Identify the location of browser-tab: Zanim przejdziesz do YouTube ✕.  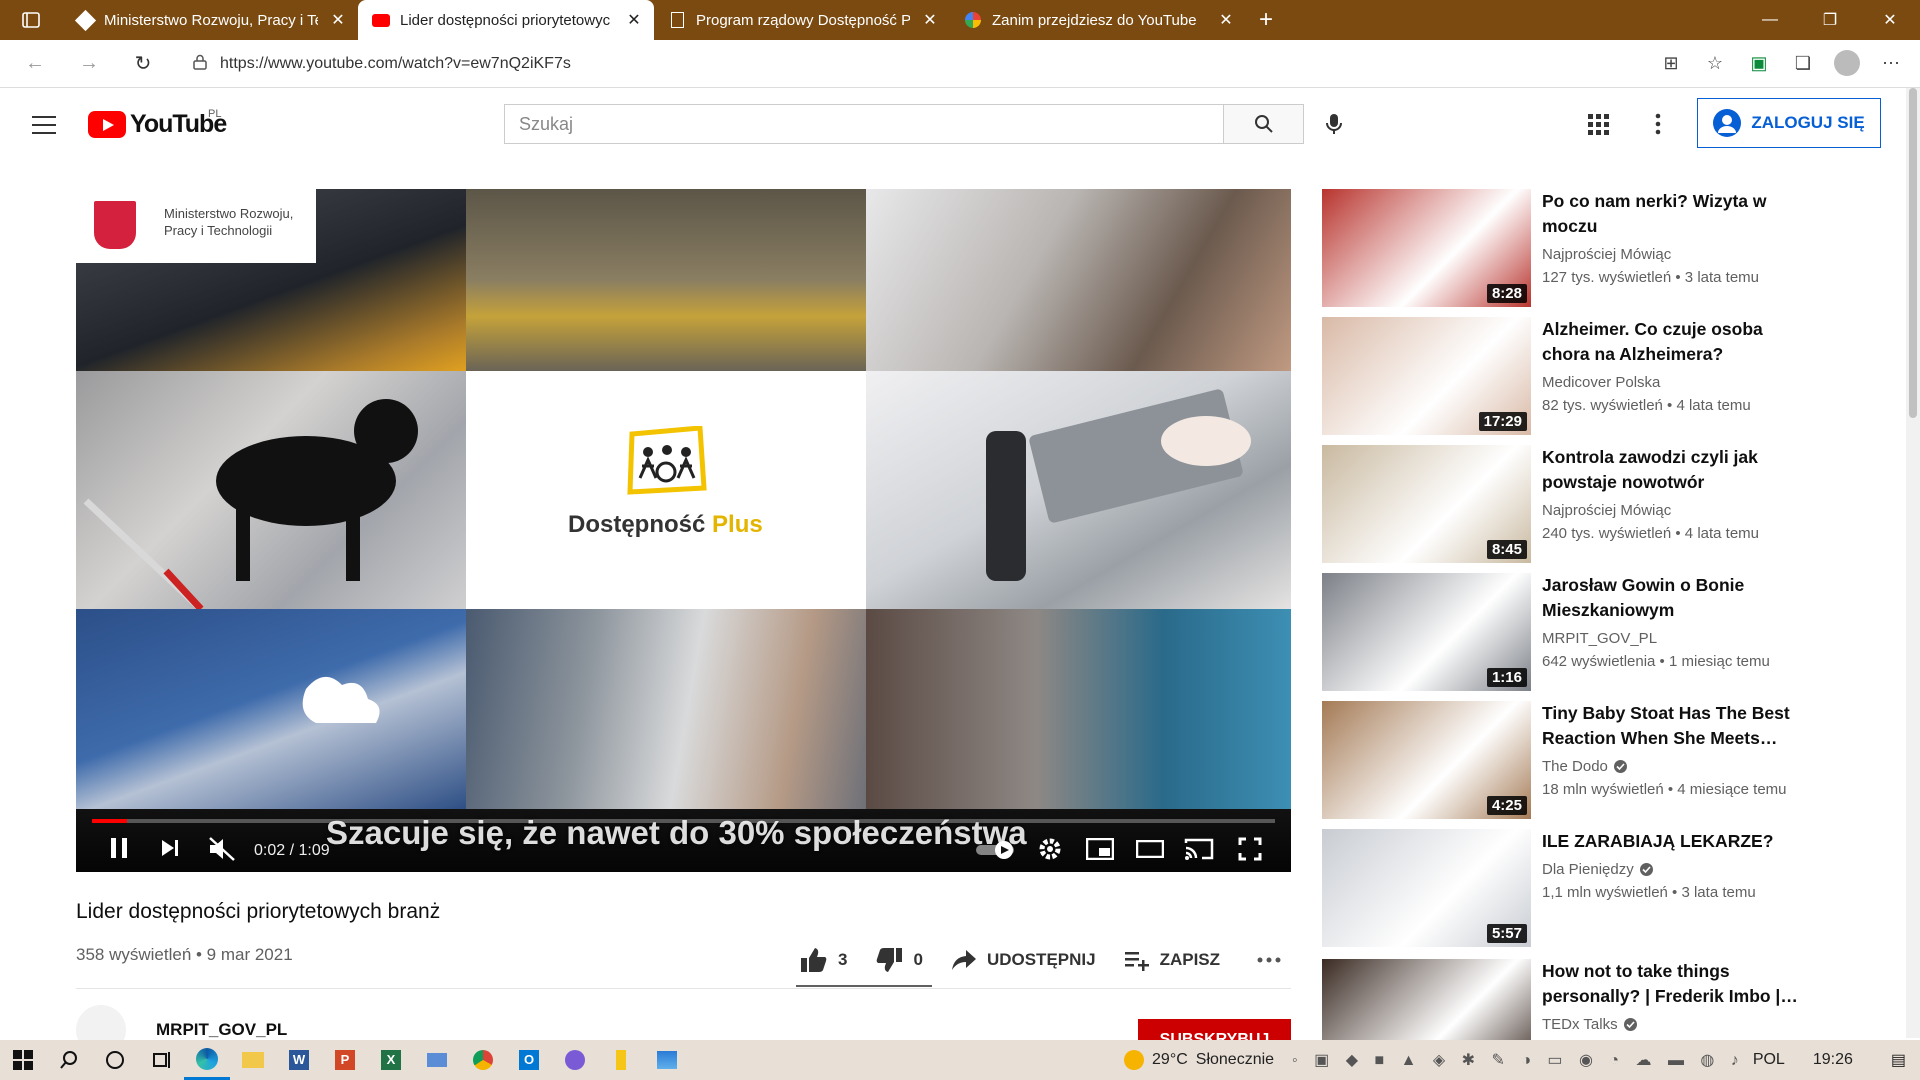
(1098, 20).